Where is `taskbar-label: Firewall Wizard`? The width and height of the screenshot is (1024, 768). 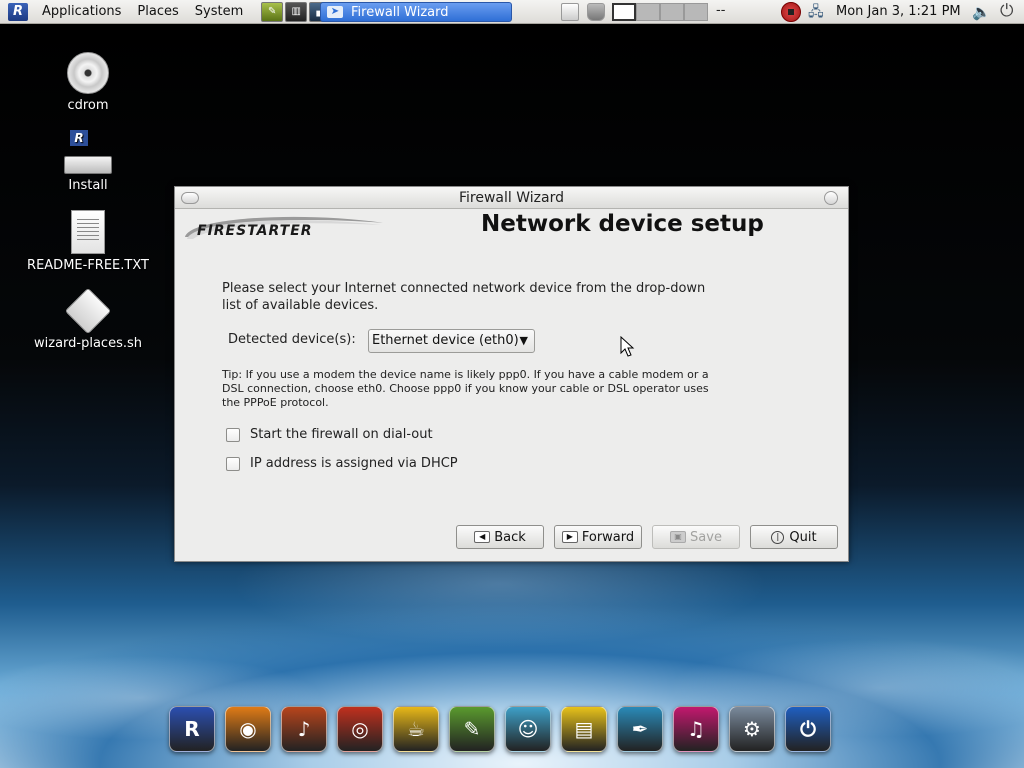
taskbar-label: Firewall Wizard is located at coordinates (400, 12).